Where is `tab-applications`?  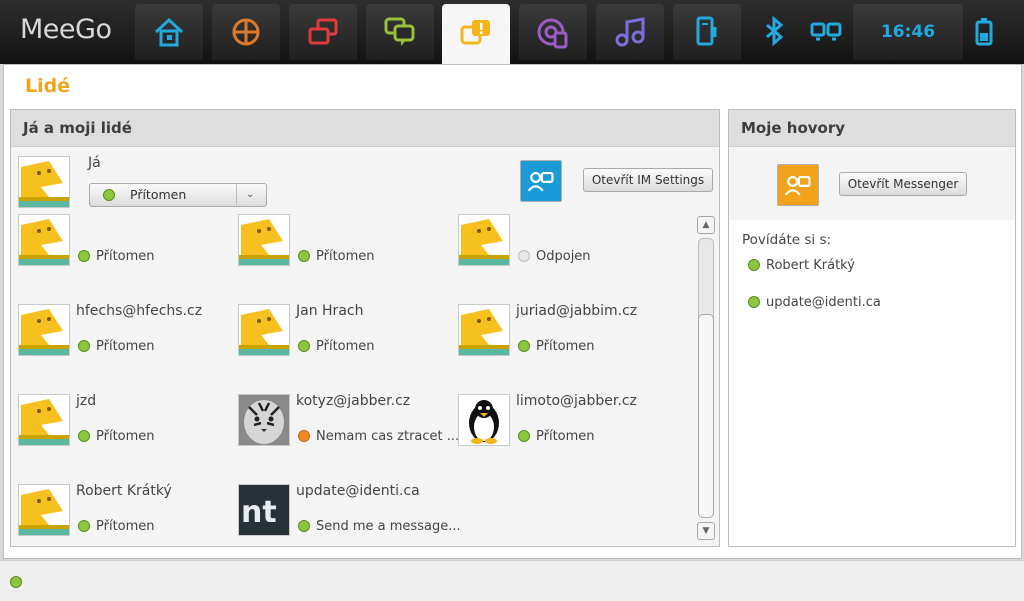 tab-applications is located at coordinates (323, 32).